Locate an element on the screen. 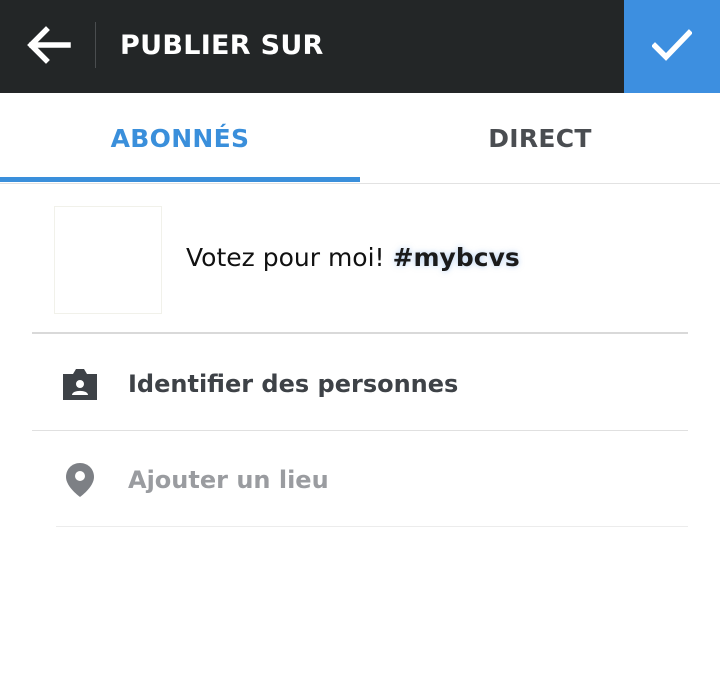 Image resolution: width=720 pixels, height=698 pixels. arrow-left-icon is located at coordinates (48, 47).